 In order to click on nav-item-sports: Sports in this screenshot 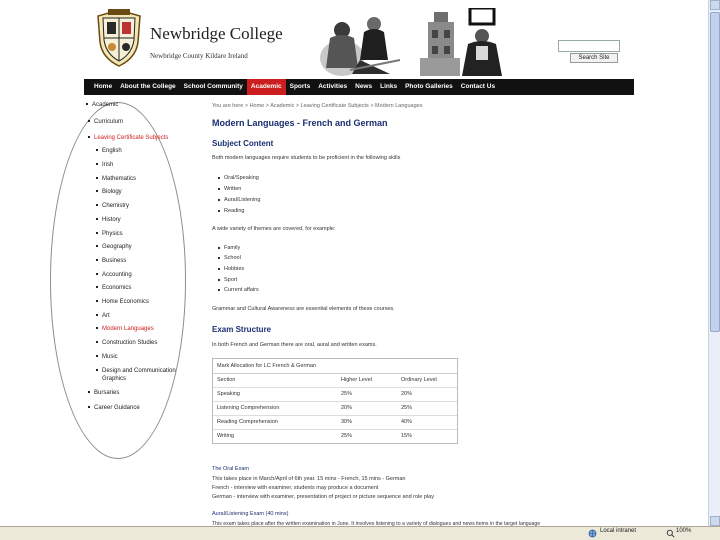, I will do `click(300, 87)`.